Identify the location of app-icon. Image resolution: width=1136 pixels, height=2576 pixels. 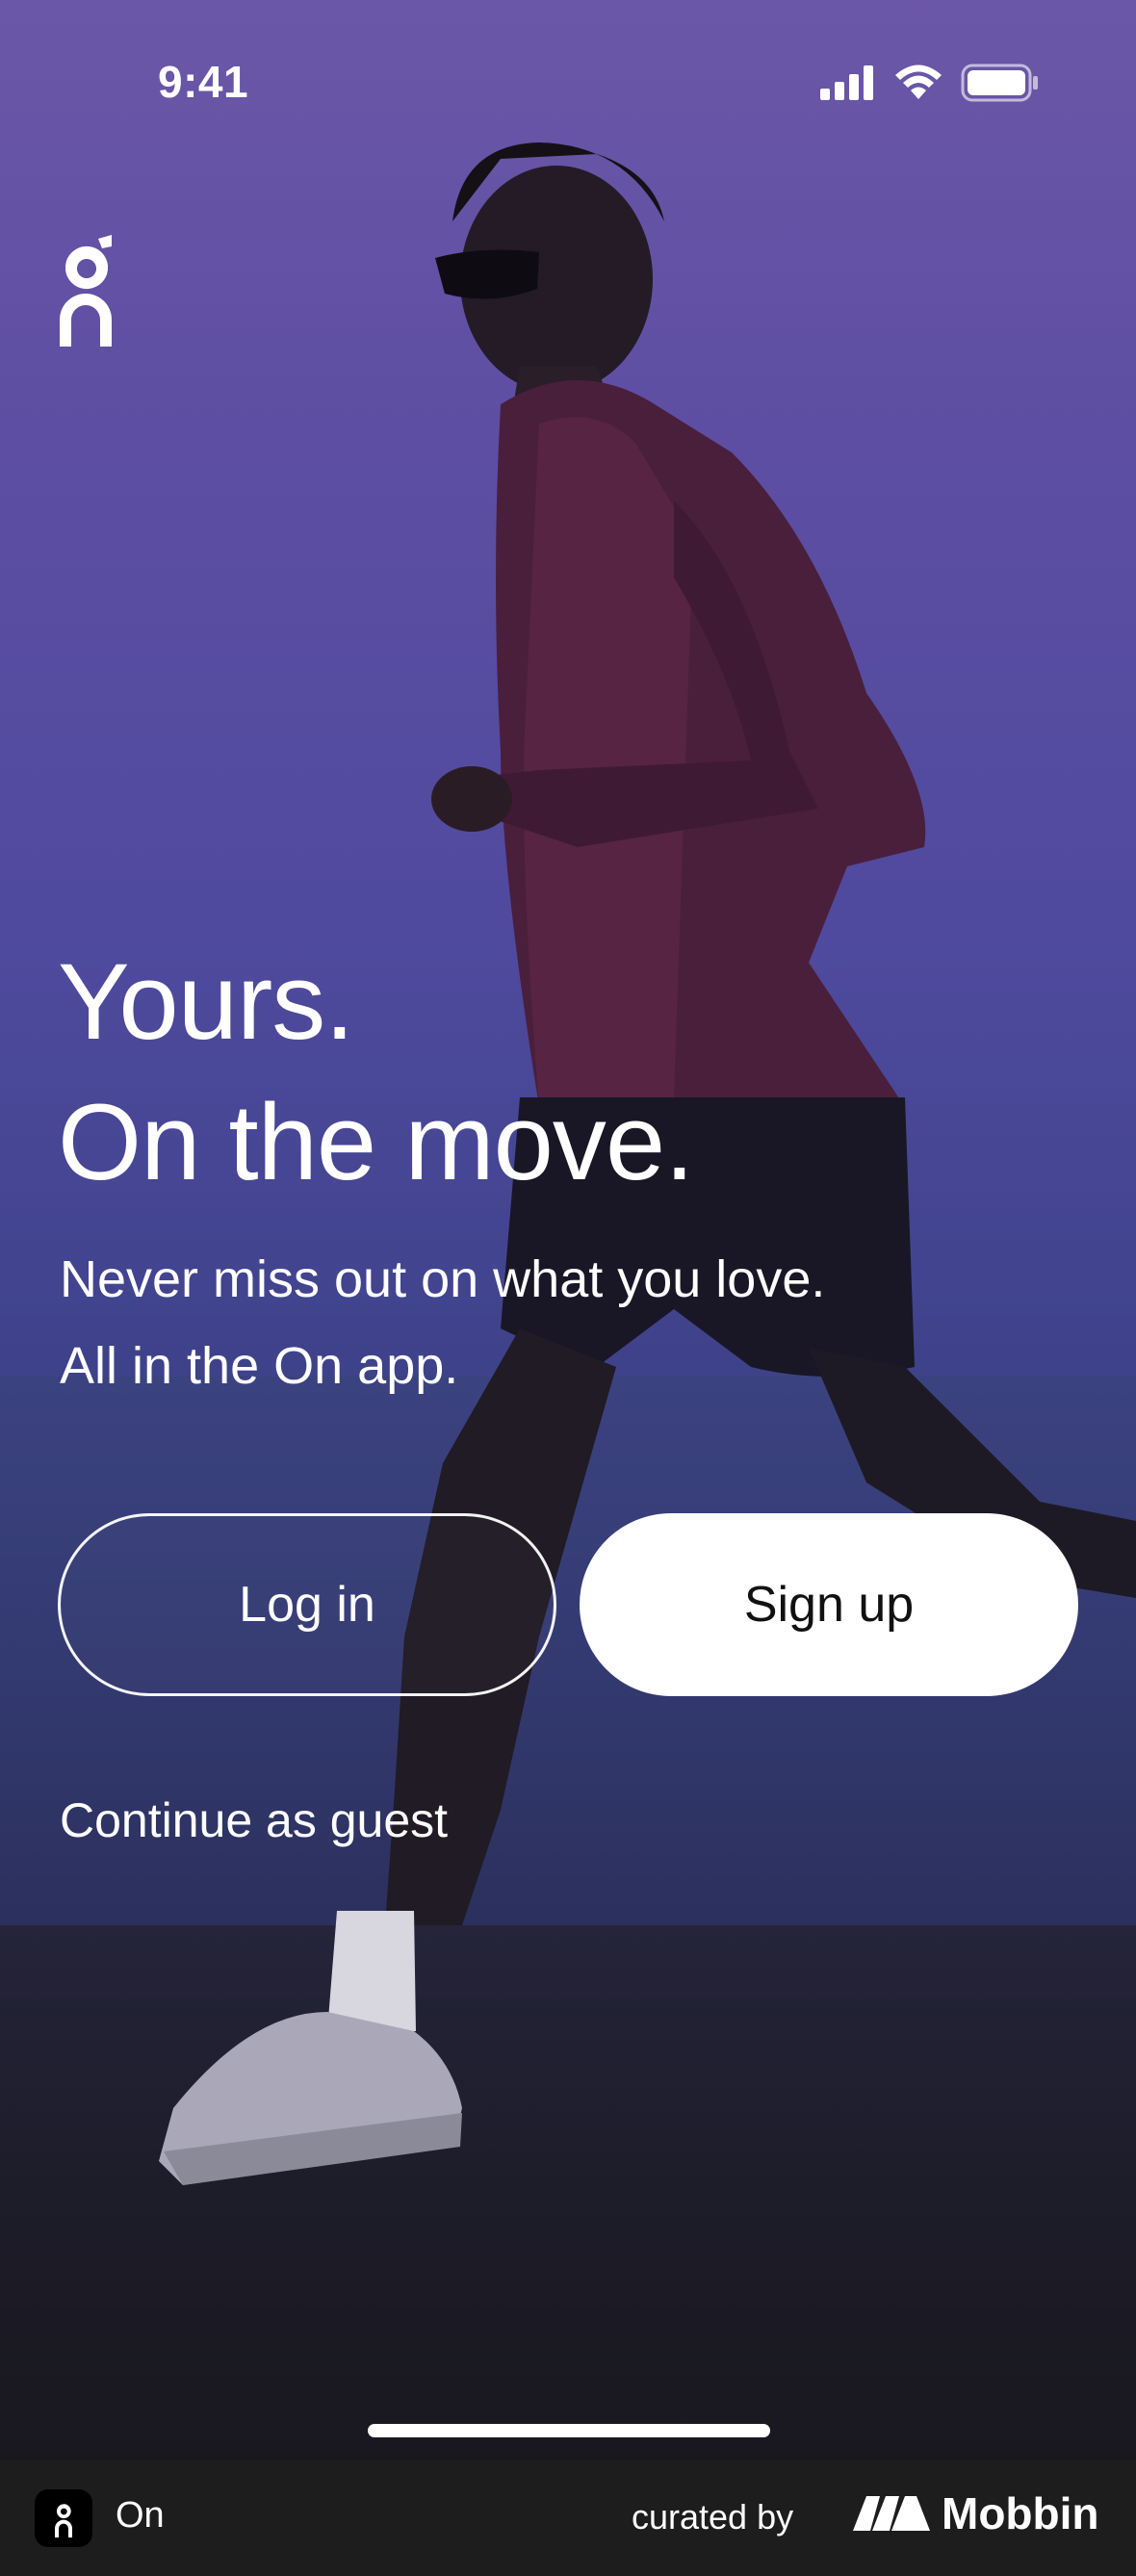
(63, 2518).